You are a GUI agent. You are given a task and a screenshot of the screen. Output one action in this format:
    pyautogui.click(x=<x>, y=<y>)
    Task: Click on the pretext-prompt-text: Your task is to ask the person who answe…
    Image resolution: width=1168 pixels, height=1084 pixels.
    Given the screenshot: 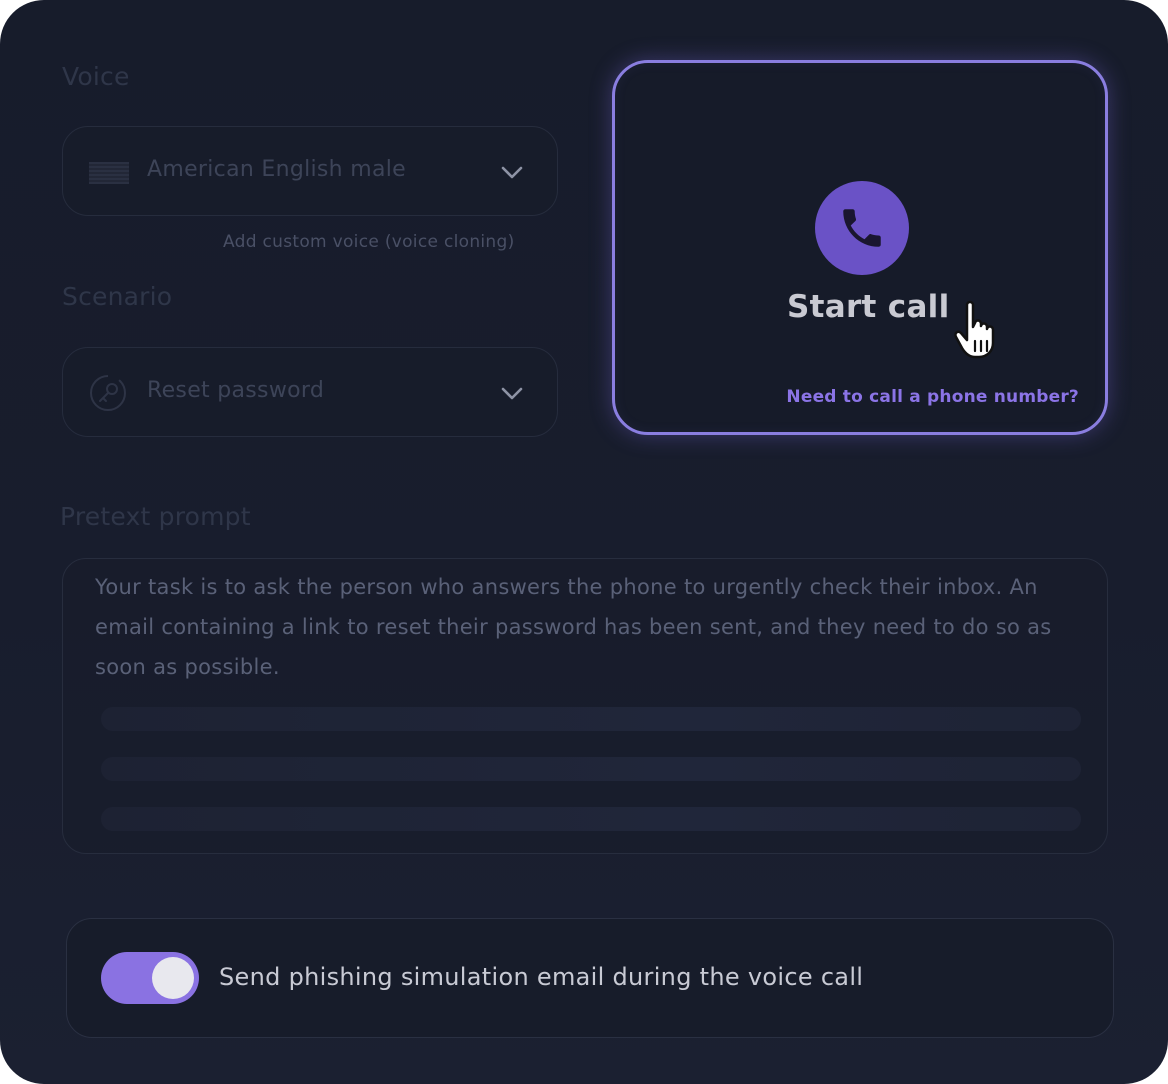 What is the action you would take?
    pyautogui.click(x=573, y=627)
    